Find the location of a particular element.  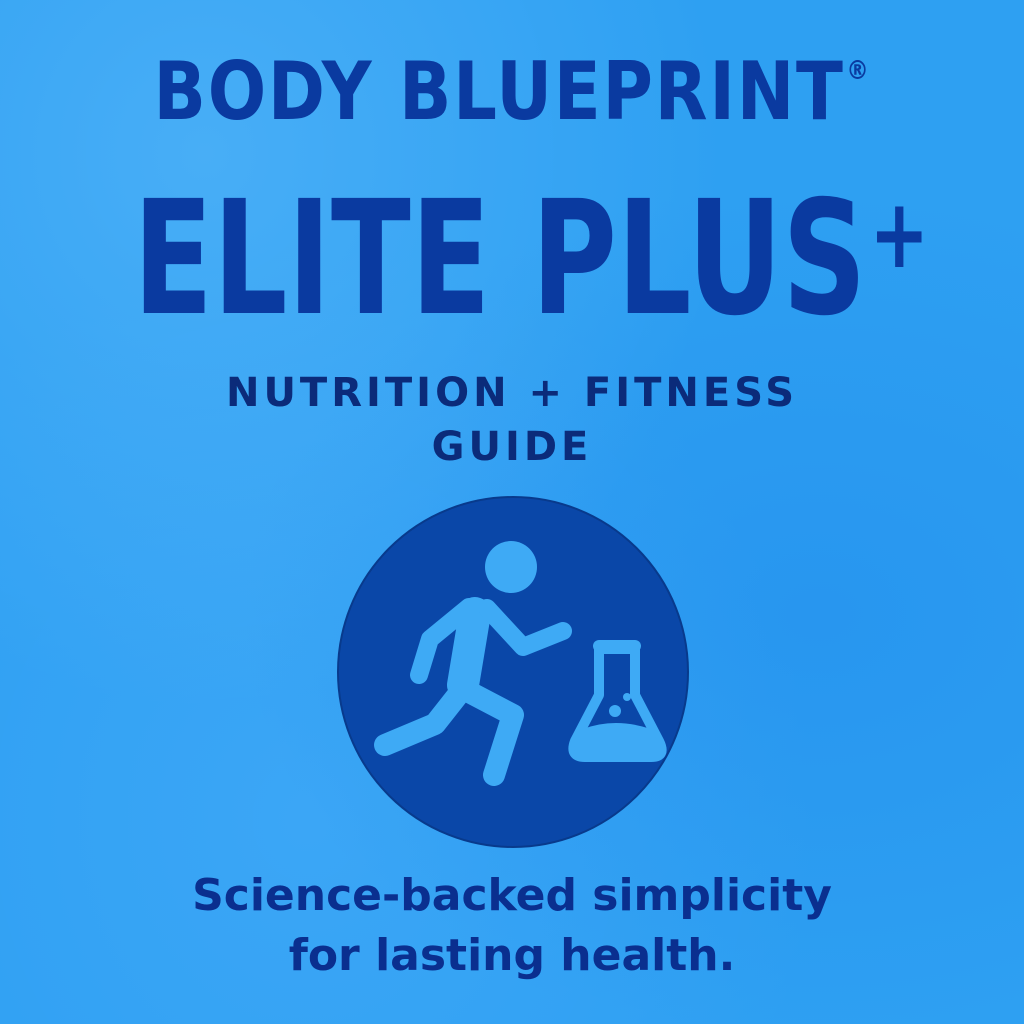

product-name: ELITE PLUS is located at coordinates (500, 259).